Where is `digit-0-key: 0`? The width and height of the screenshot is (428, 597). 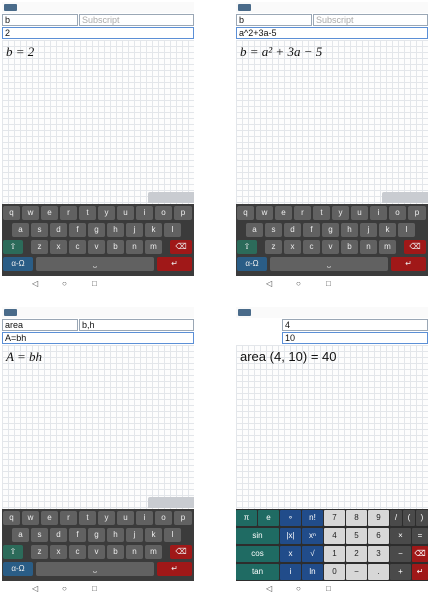 digit-0-key: 0 is located at coordinates (334, 572).